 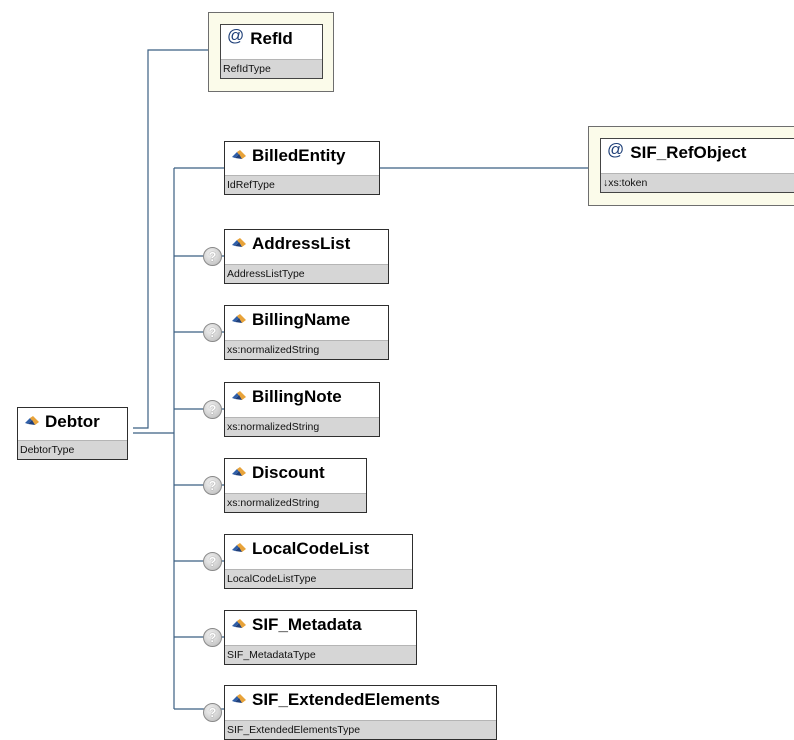 What do you see at coordinates (212, 332) in the screenshot?
I see `optional-marker-billingname: ?` at bounding box center [212, 332].